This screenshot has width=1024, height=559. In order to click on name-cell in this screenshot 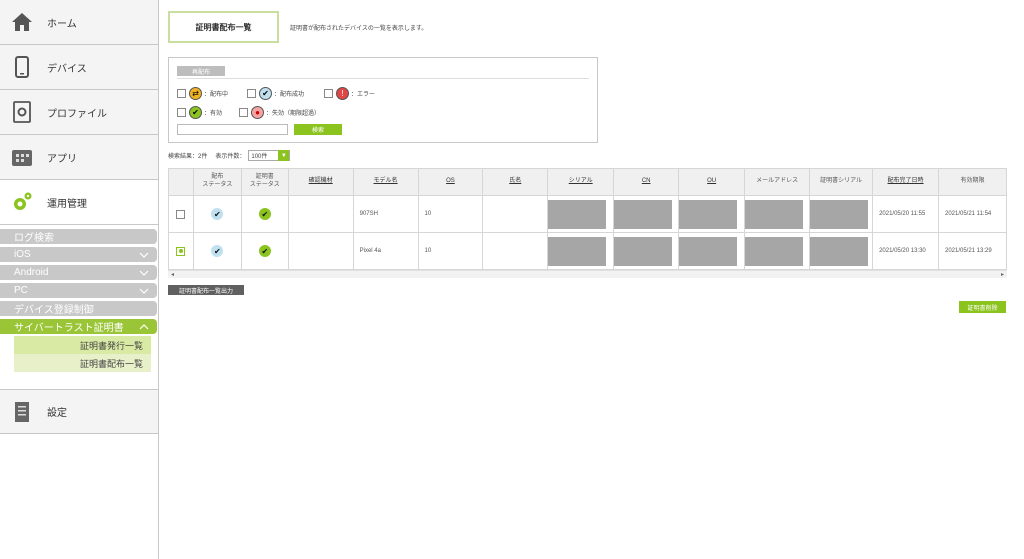, I will do `click(515, 214)`.